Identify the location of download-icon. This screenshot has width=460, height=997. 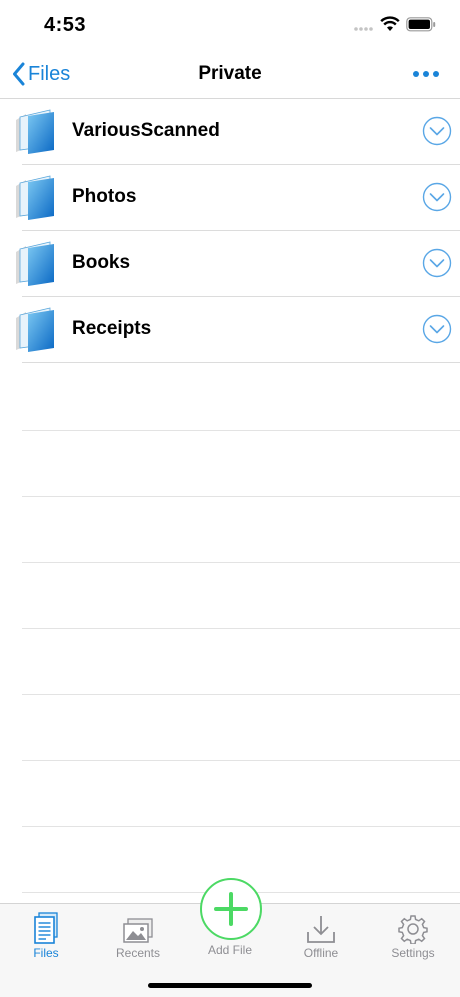
(321, 929).